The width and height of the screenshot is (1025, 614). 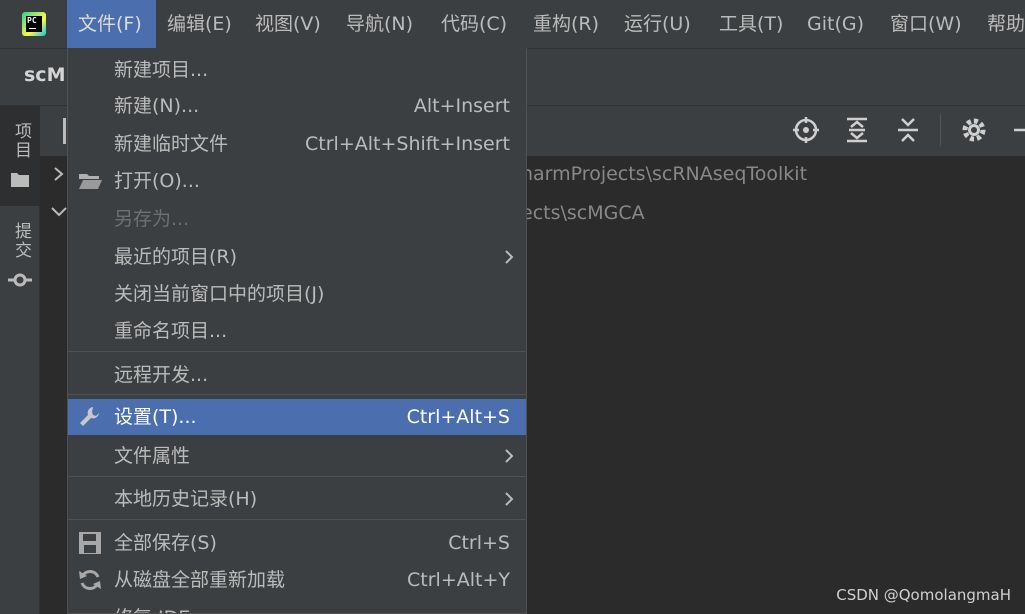 What do you see at coordinates (923, 595) in the screenshot?
I see `csdn-watermark: CSDN @QomolangmaH` at bounding box center [923, 595].